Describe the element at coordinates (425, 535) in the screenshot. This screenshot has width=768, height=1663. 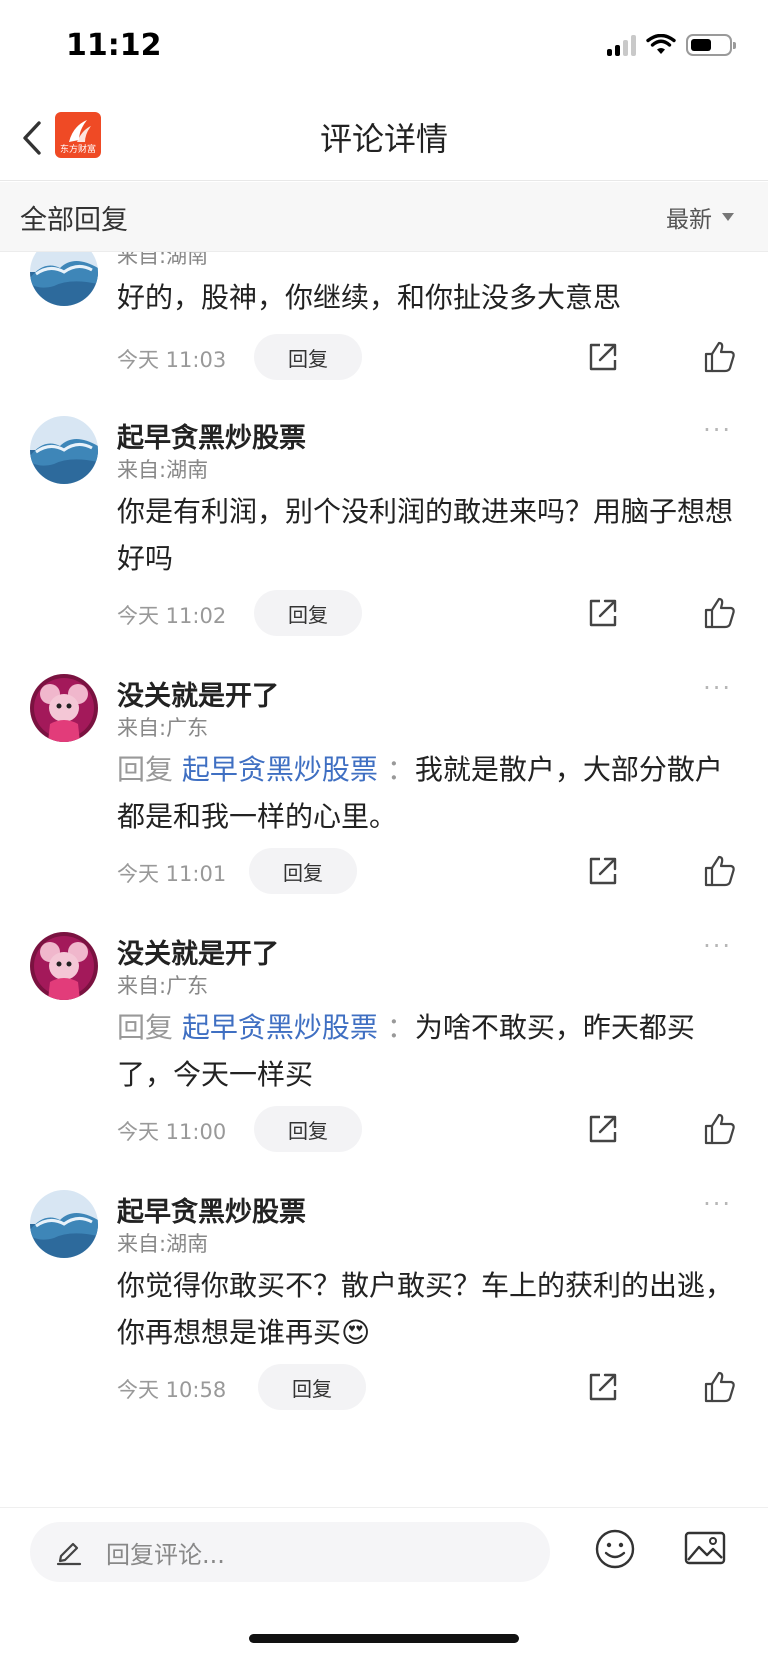
I see `comment-text: 你是有利润，别个没利润的敢进来吗？用脑子想想好吗` at that location.